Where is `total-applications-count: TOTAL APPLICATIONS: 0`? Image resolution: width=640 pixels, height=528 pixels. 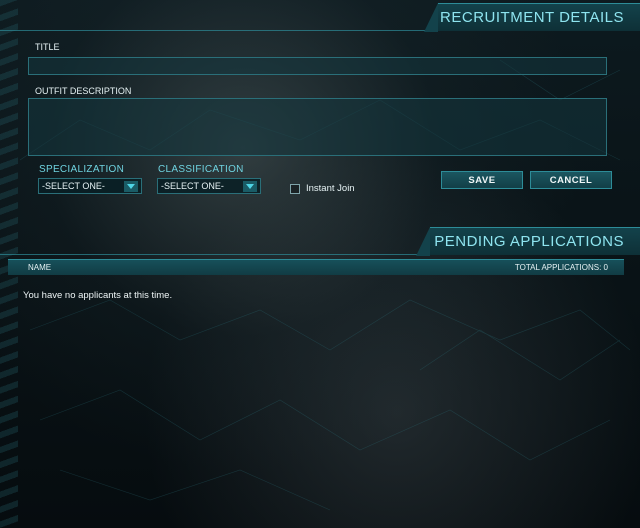
total-applications-count: TOTAL APPLICATIONS: 0 is located at coordinates (561, 267).